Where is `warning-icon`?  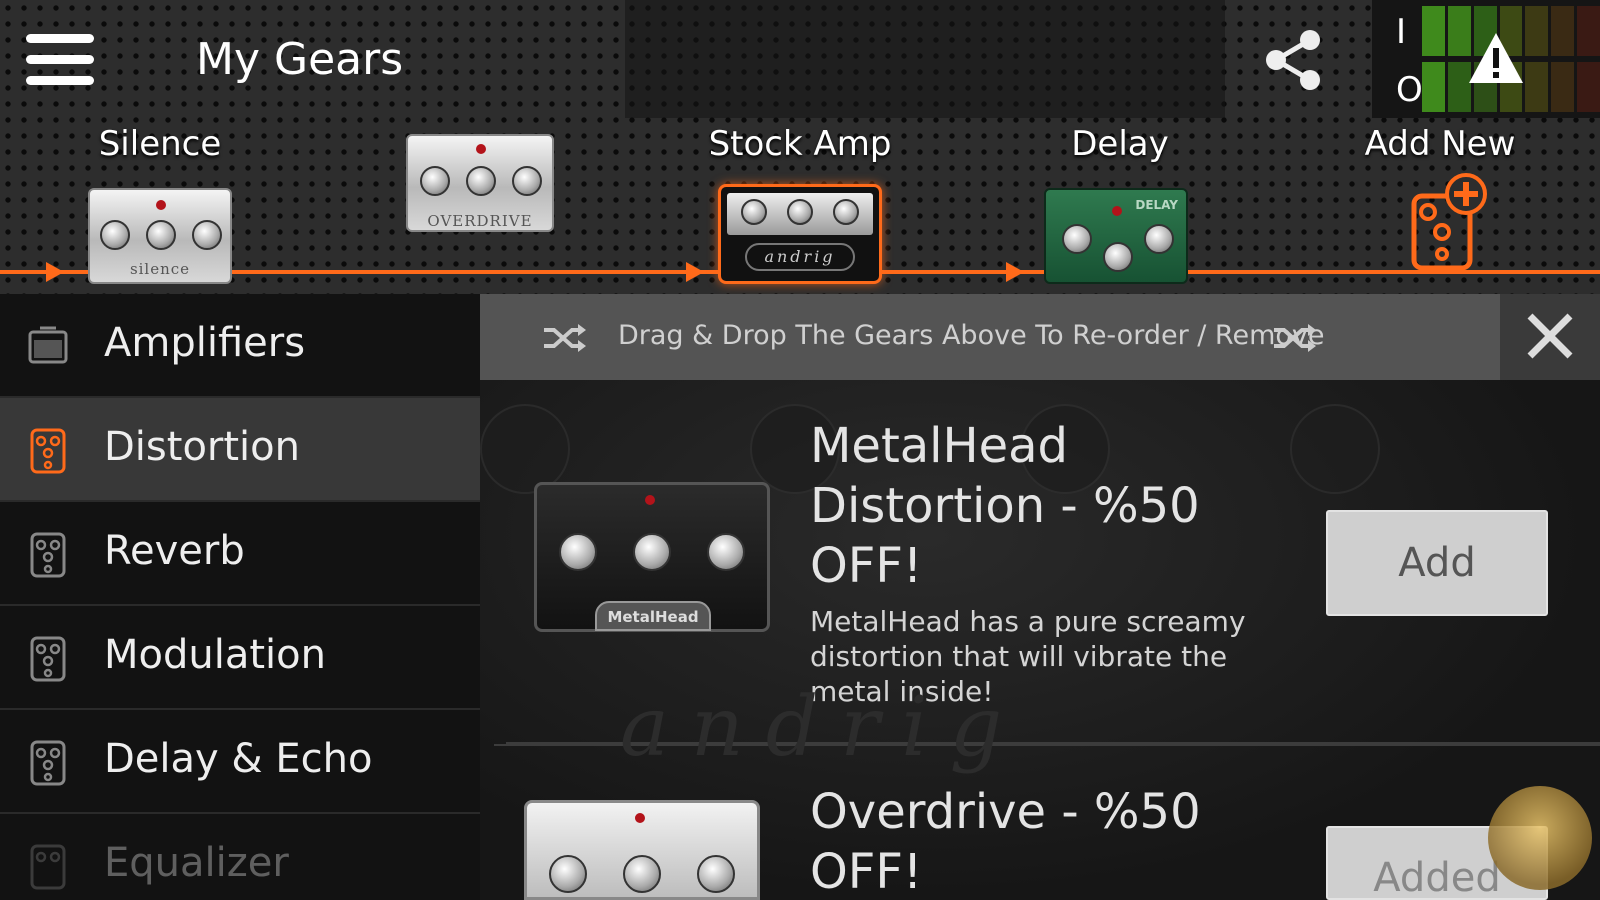
warning-icon is located at coordinates (1496, 58).